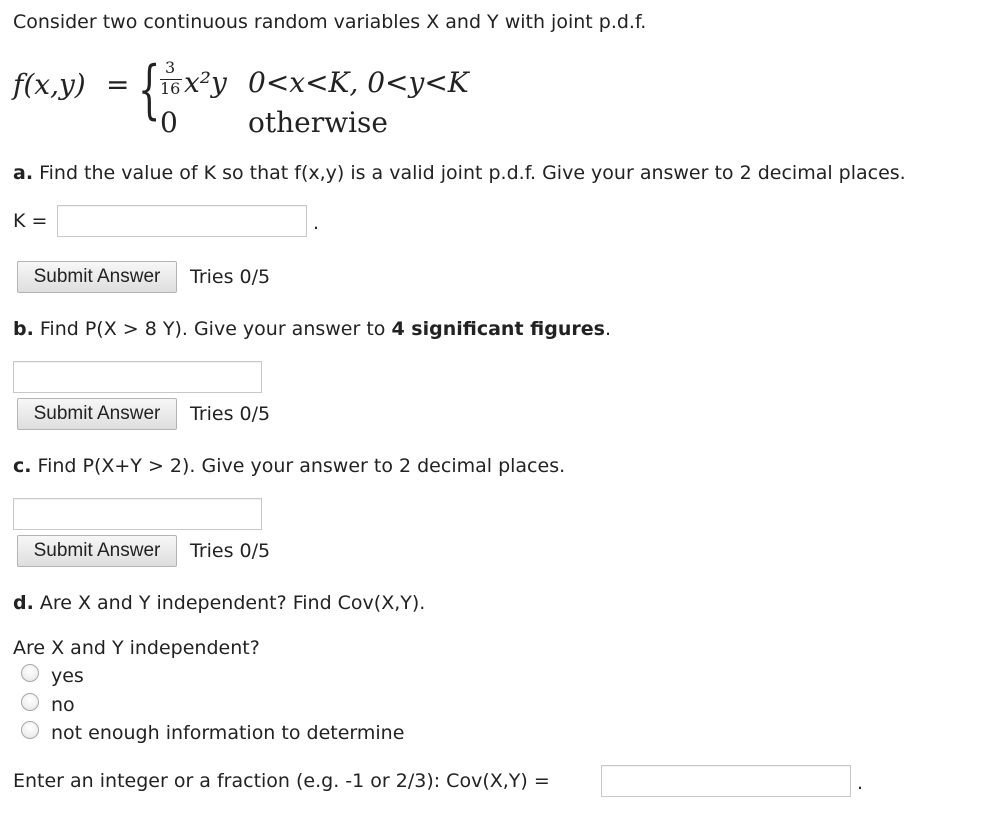 The width and height of the screenshot is (998, 815). What do you see at coordinates (97, 277) in the screenshot?
I see `part-a-submit-button: Submit Answer` at bounding box center [97, 277].